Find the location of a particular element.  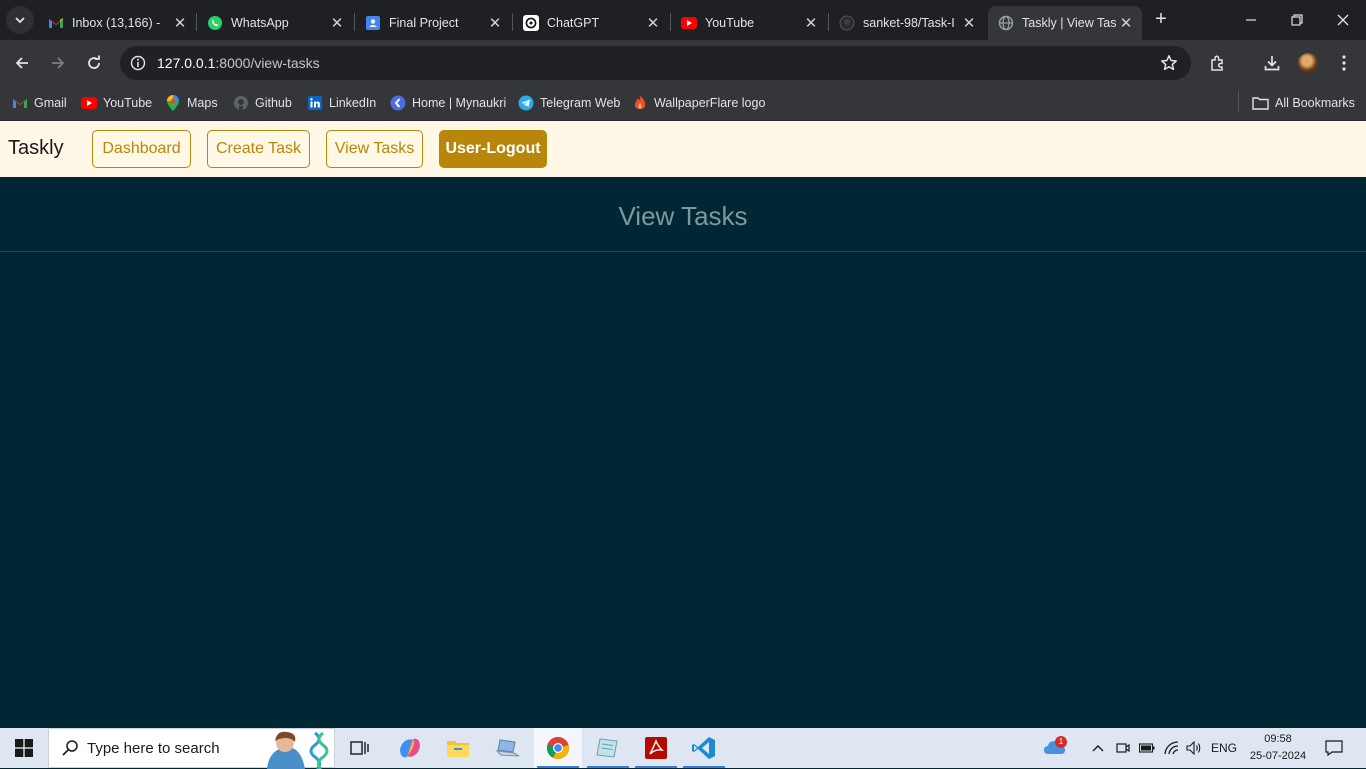

notes-icon is located at coordinates (607, 748).